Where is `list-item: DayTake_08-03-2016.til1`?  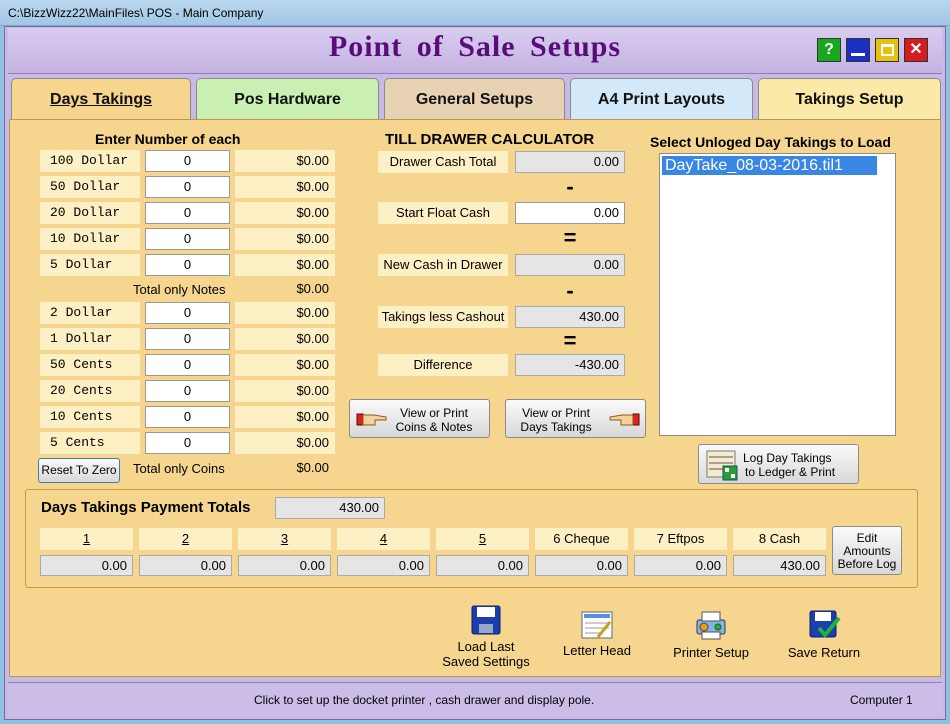
list-item: DayTake_08-03-2016.til1 is located at coordinates (769, 165).